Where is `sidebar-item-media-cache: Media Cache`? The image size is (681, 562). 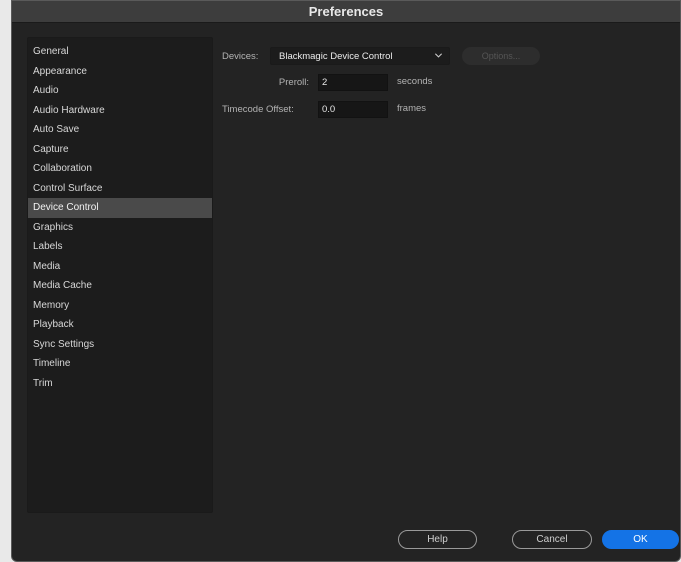
sidebar-item-media-cache: Media Cache is located at coordinates (120, 286).